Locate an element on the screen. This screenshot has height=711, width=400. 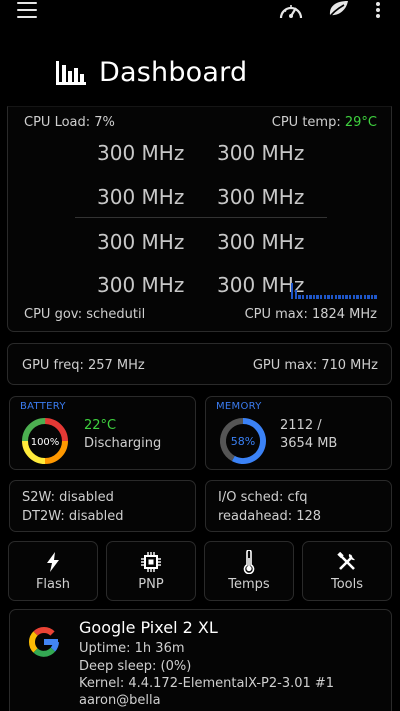
flash-icon is located at coordinates (53, 562).